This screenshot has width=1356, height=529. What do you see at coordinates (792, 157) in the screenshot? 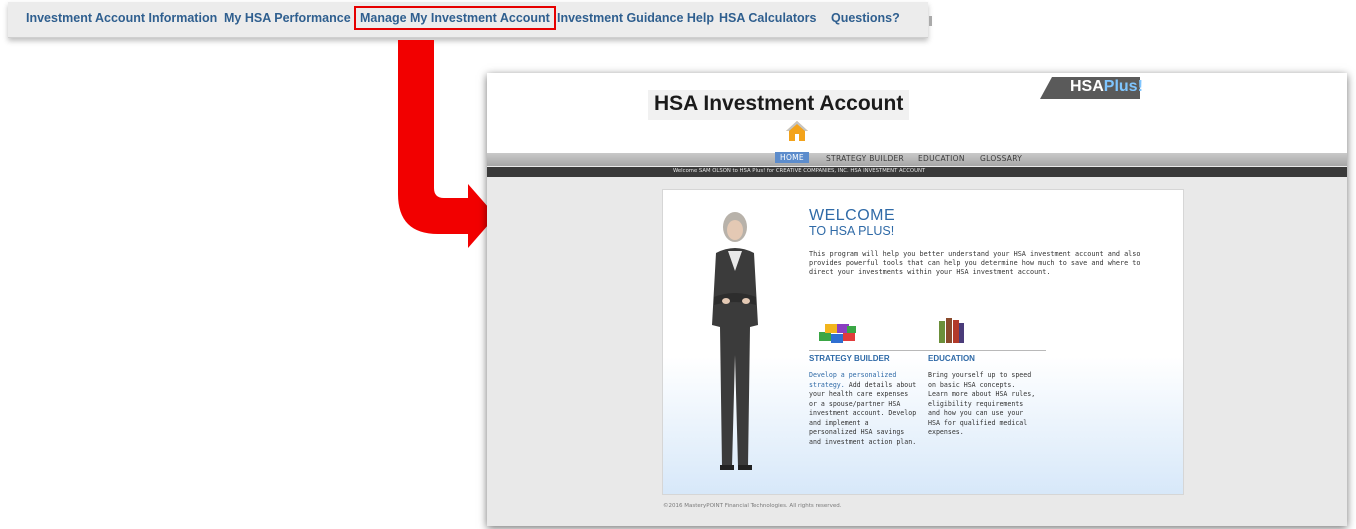
I see `menu-home: HOME` at bounding box center [792, 157].